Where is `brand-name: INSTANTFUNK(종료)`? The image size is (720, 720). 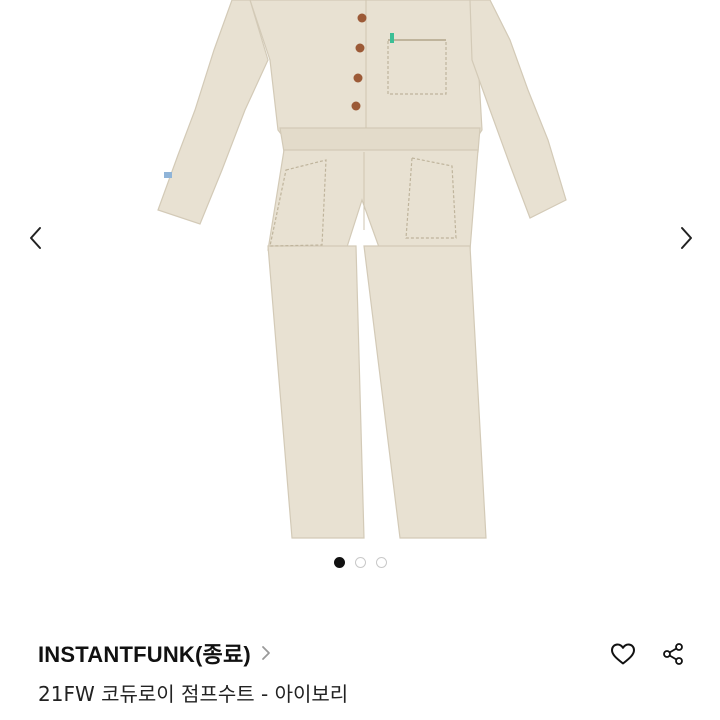
brand-name: INSTANTFUNK(종료) is located at coordinates (144, 654).